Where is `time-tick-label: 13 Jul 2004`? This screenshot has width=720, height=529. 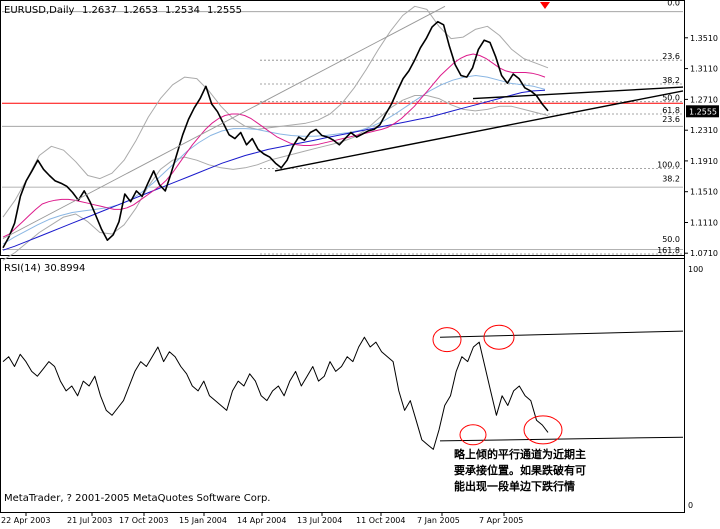
time-tick-label: 13 Jul 2004 is located at coordinates (319, 520).